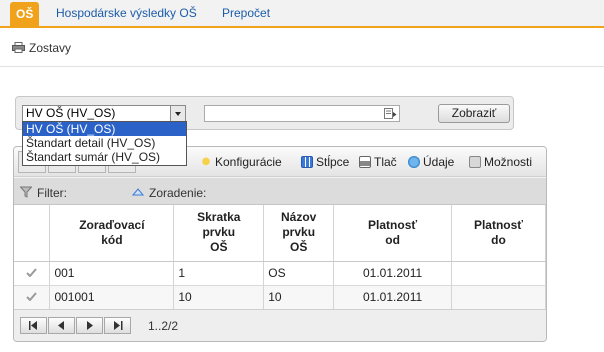  I want to click on filter-row: Filter: Zoradenie:, so click(280, 191).